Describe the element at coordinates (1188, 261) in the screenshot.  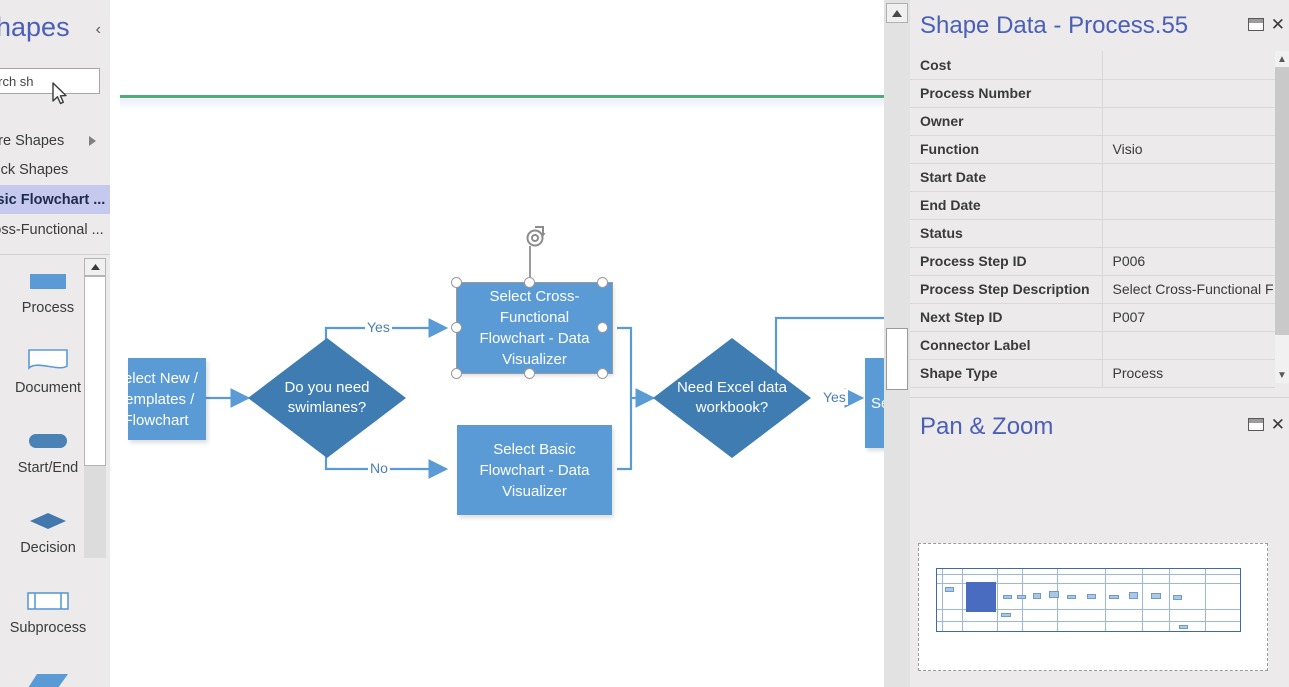
I see `shape-data-value: P006` at that location.